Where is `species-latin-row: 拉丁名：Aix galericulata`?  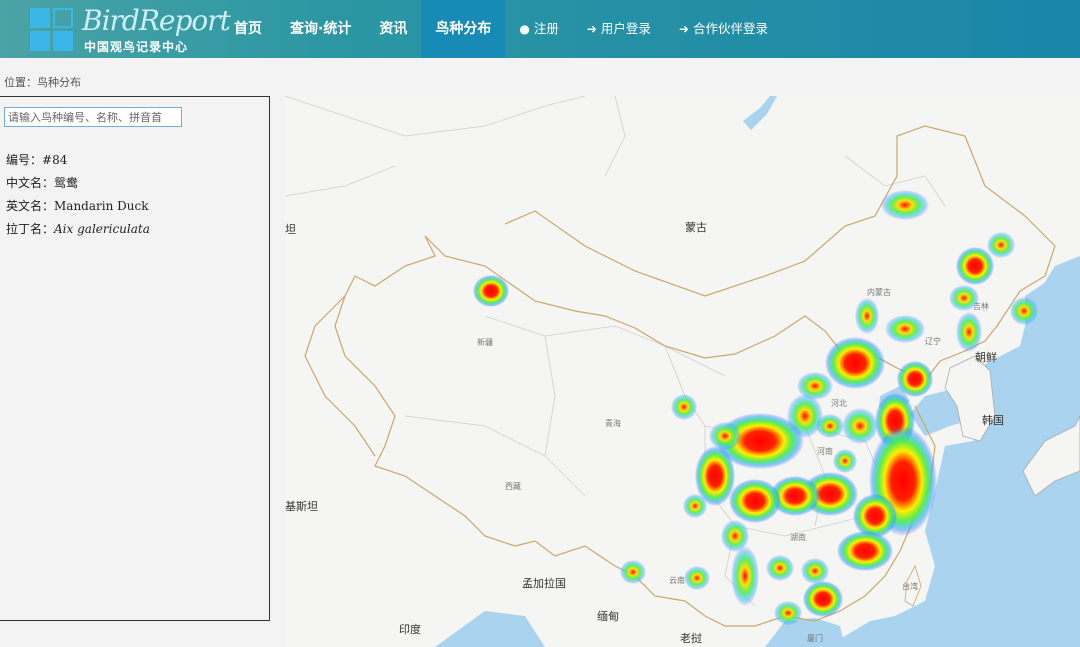
species-latin-row: 拉丁名：Aix galericulata is located at coordinates (78, 229).